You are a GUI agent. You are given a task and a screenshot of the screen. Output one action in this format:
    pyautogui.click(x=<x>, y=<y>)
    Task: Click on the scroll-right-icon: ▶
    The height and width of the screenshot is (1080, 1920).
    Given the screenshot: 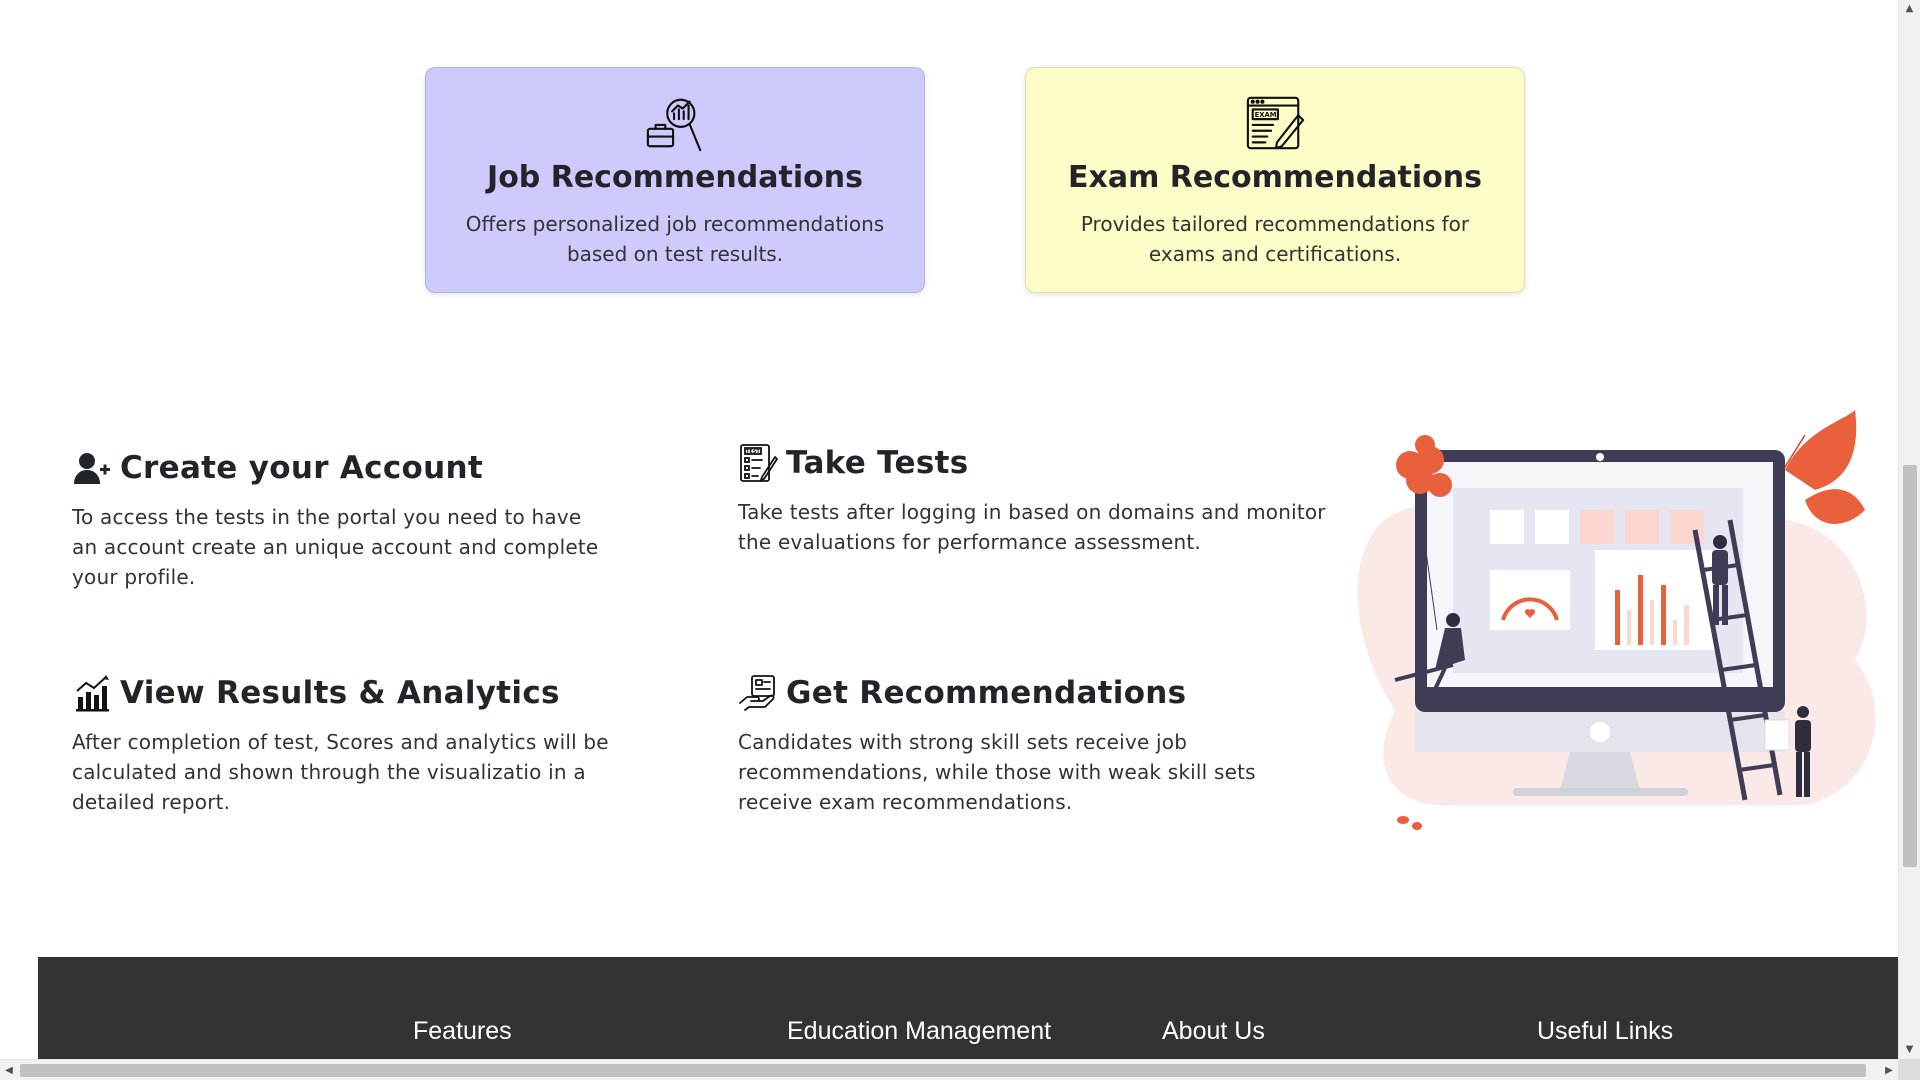 What is the action you would take?
    pyautogui.click(x=1889, y=1070)
    